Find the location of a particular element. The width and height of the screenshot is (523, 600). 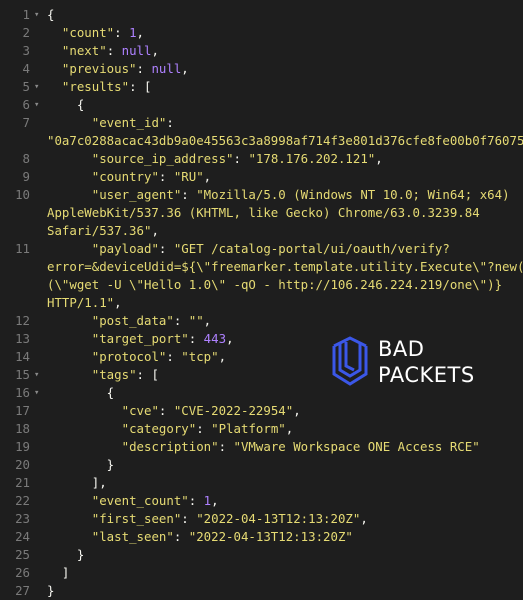

token: "VMware Workspace ONE Access RCE" is located at coordinates (356, 446).